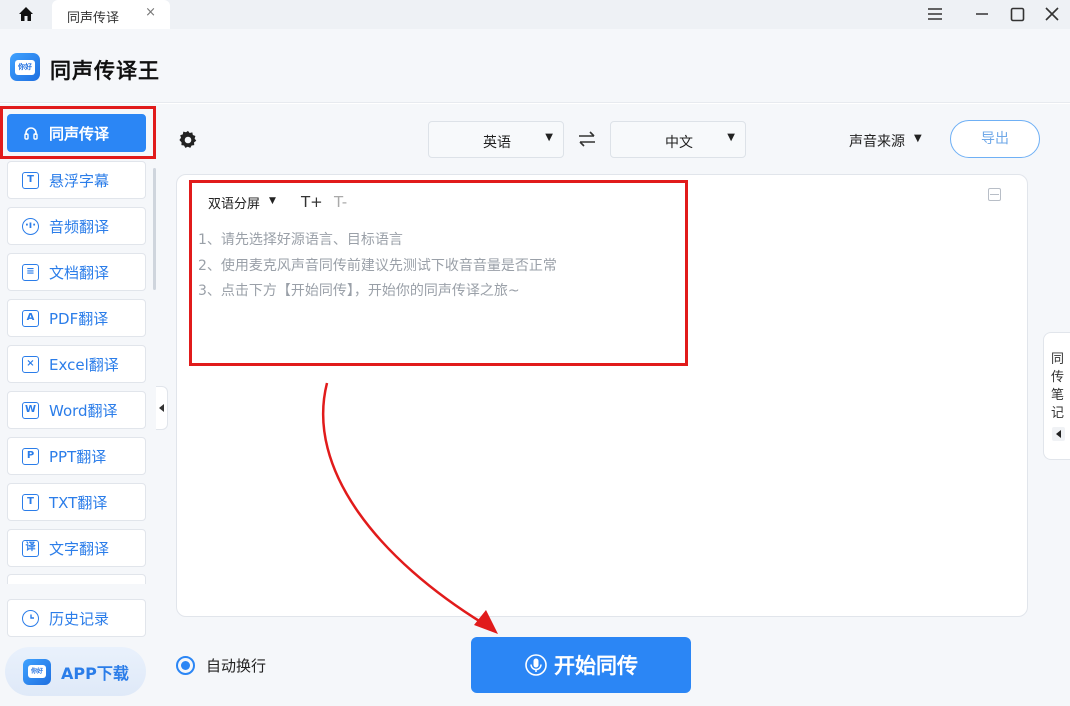 The image size is (1070, 706). Describe the element at coordinates (83, 410) in the screenshot. I see `sidebar-item-label: Word翻译` at that location.